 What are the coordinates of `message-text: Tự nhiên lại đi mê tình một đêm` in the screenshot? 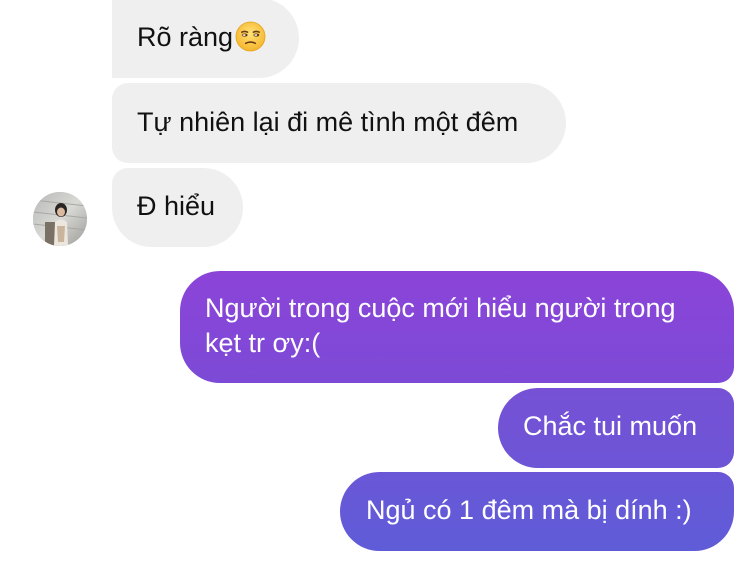 It's located at (328, 122).